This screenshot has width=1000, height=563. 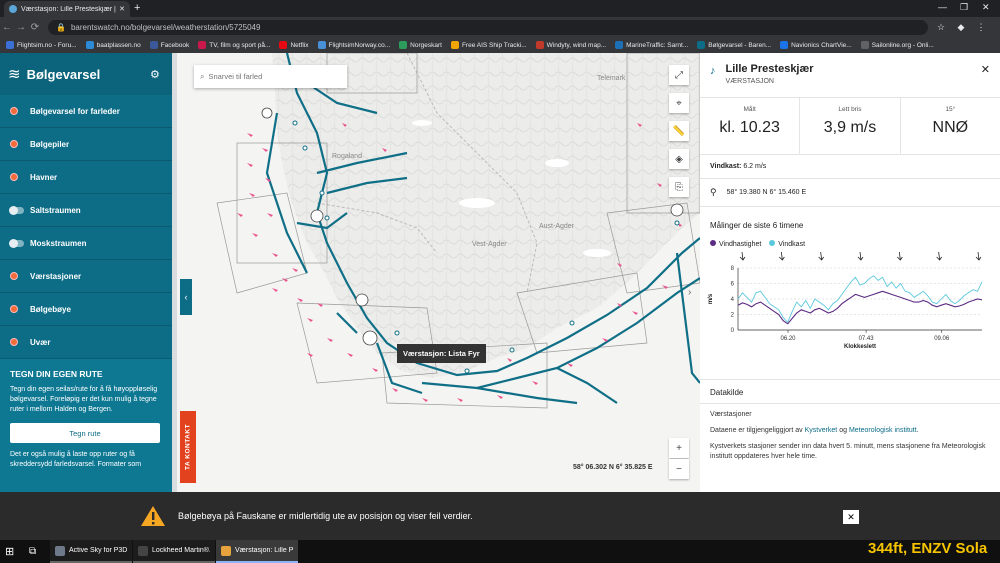 I want to click on sidebar-item-2: Bølgepiler, so click(x=86, y=144).